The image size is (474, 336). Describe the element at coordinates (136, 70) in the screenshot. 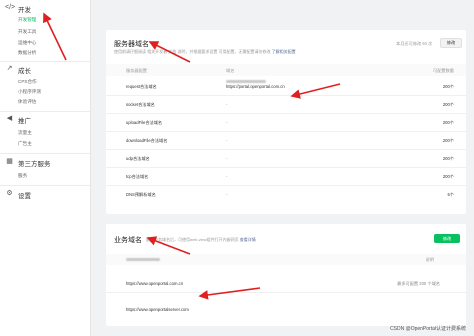

I see `th-type: 服务器配置` at that location.